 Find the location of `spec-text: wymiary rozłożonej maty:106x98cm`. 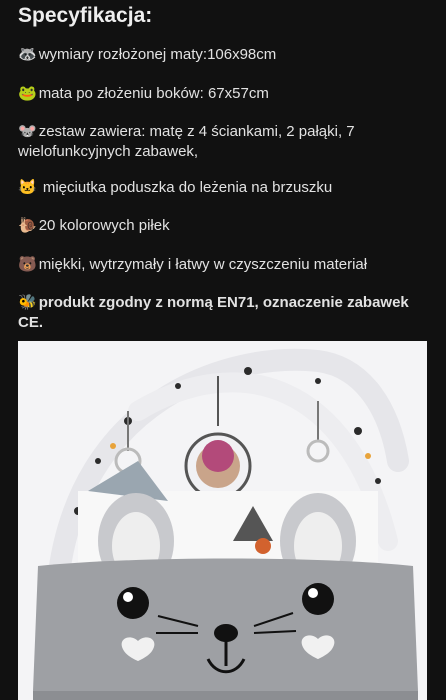

spec-text: wymiary rozłożonej maty:106x98cm is located at coordinates (157, 54).